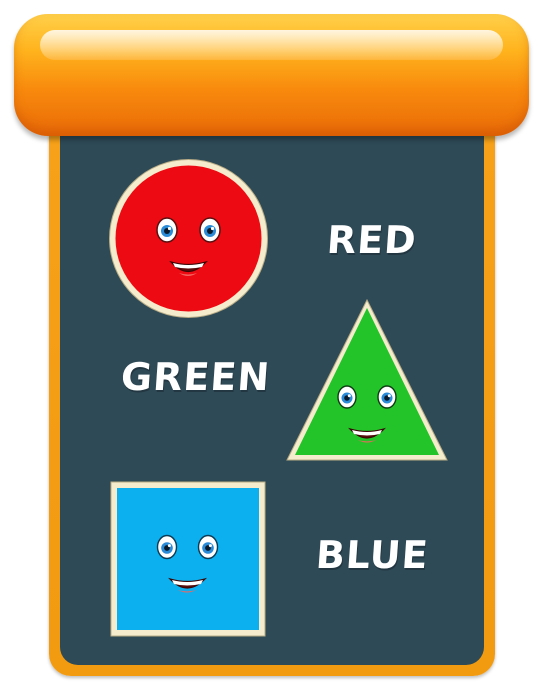 The width and height of the screenshot is (543, 684). I want to click on label-green: GREEN, so click(195, 377).